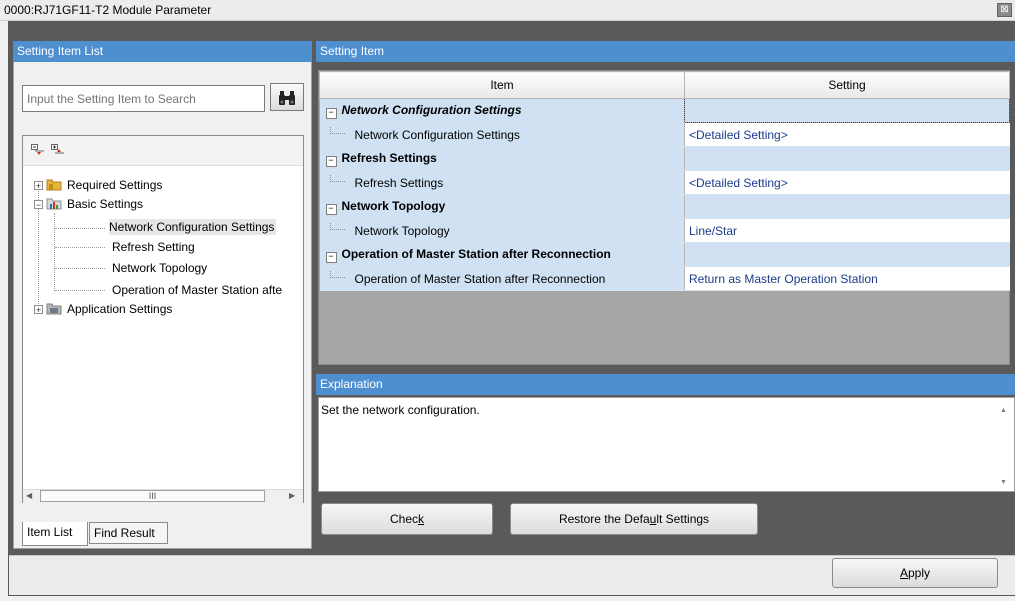 The image size is (1015, 601). I want to click on table-row: Refresh Settings <Detailed Setting>, so click(664, 182).